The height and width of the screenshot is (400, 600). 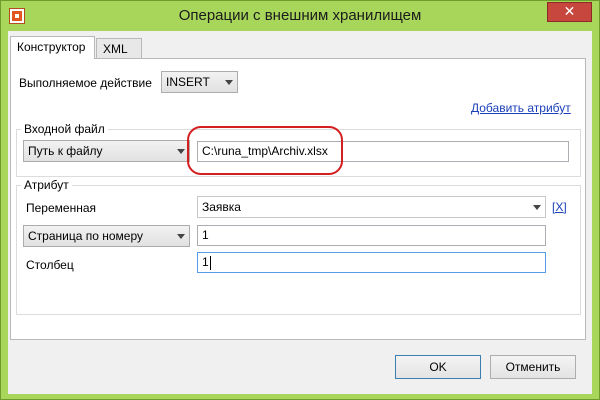 What do you see at coordinates (65, 151) in the screenshot?
I see `file-mode-select-value: Путь к файлу` at bounding box center [65, 151].